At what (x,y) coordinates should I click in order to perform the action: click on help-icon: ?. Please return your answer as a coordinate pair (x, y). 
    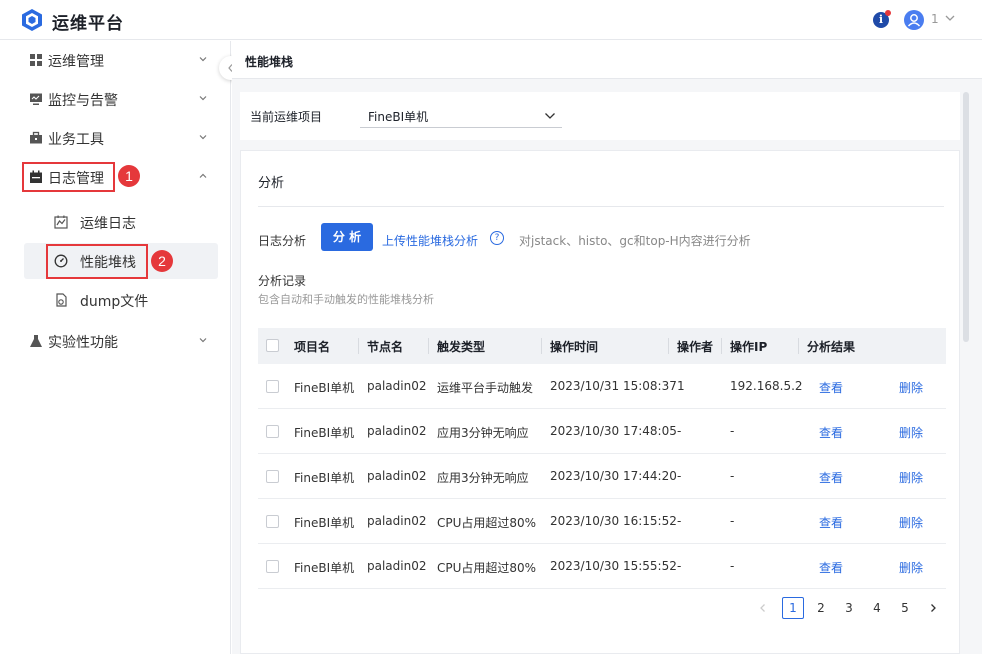
    Looking at the image, I should click on (497, 238).